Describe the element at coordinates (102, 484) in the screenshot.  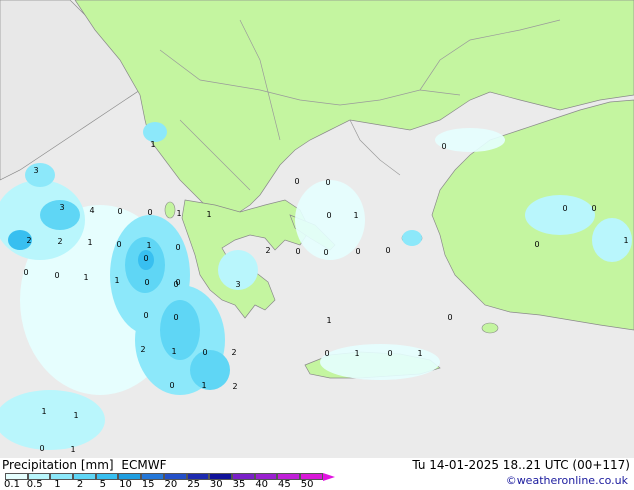
I see `legend-tick-label: 5` at that location.